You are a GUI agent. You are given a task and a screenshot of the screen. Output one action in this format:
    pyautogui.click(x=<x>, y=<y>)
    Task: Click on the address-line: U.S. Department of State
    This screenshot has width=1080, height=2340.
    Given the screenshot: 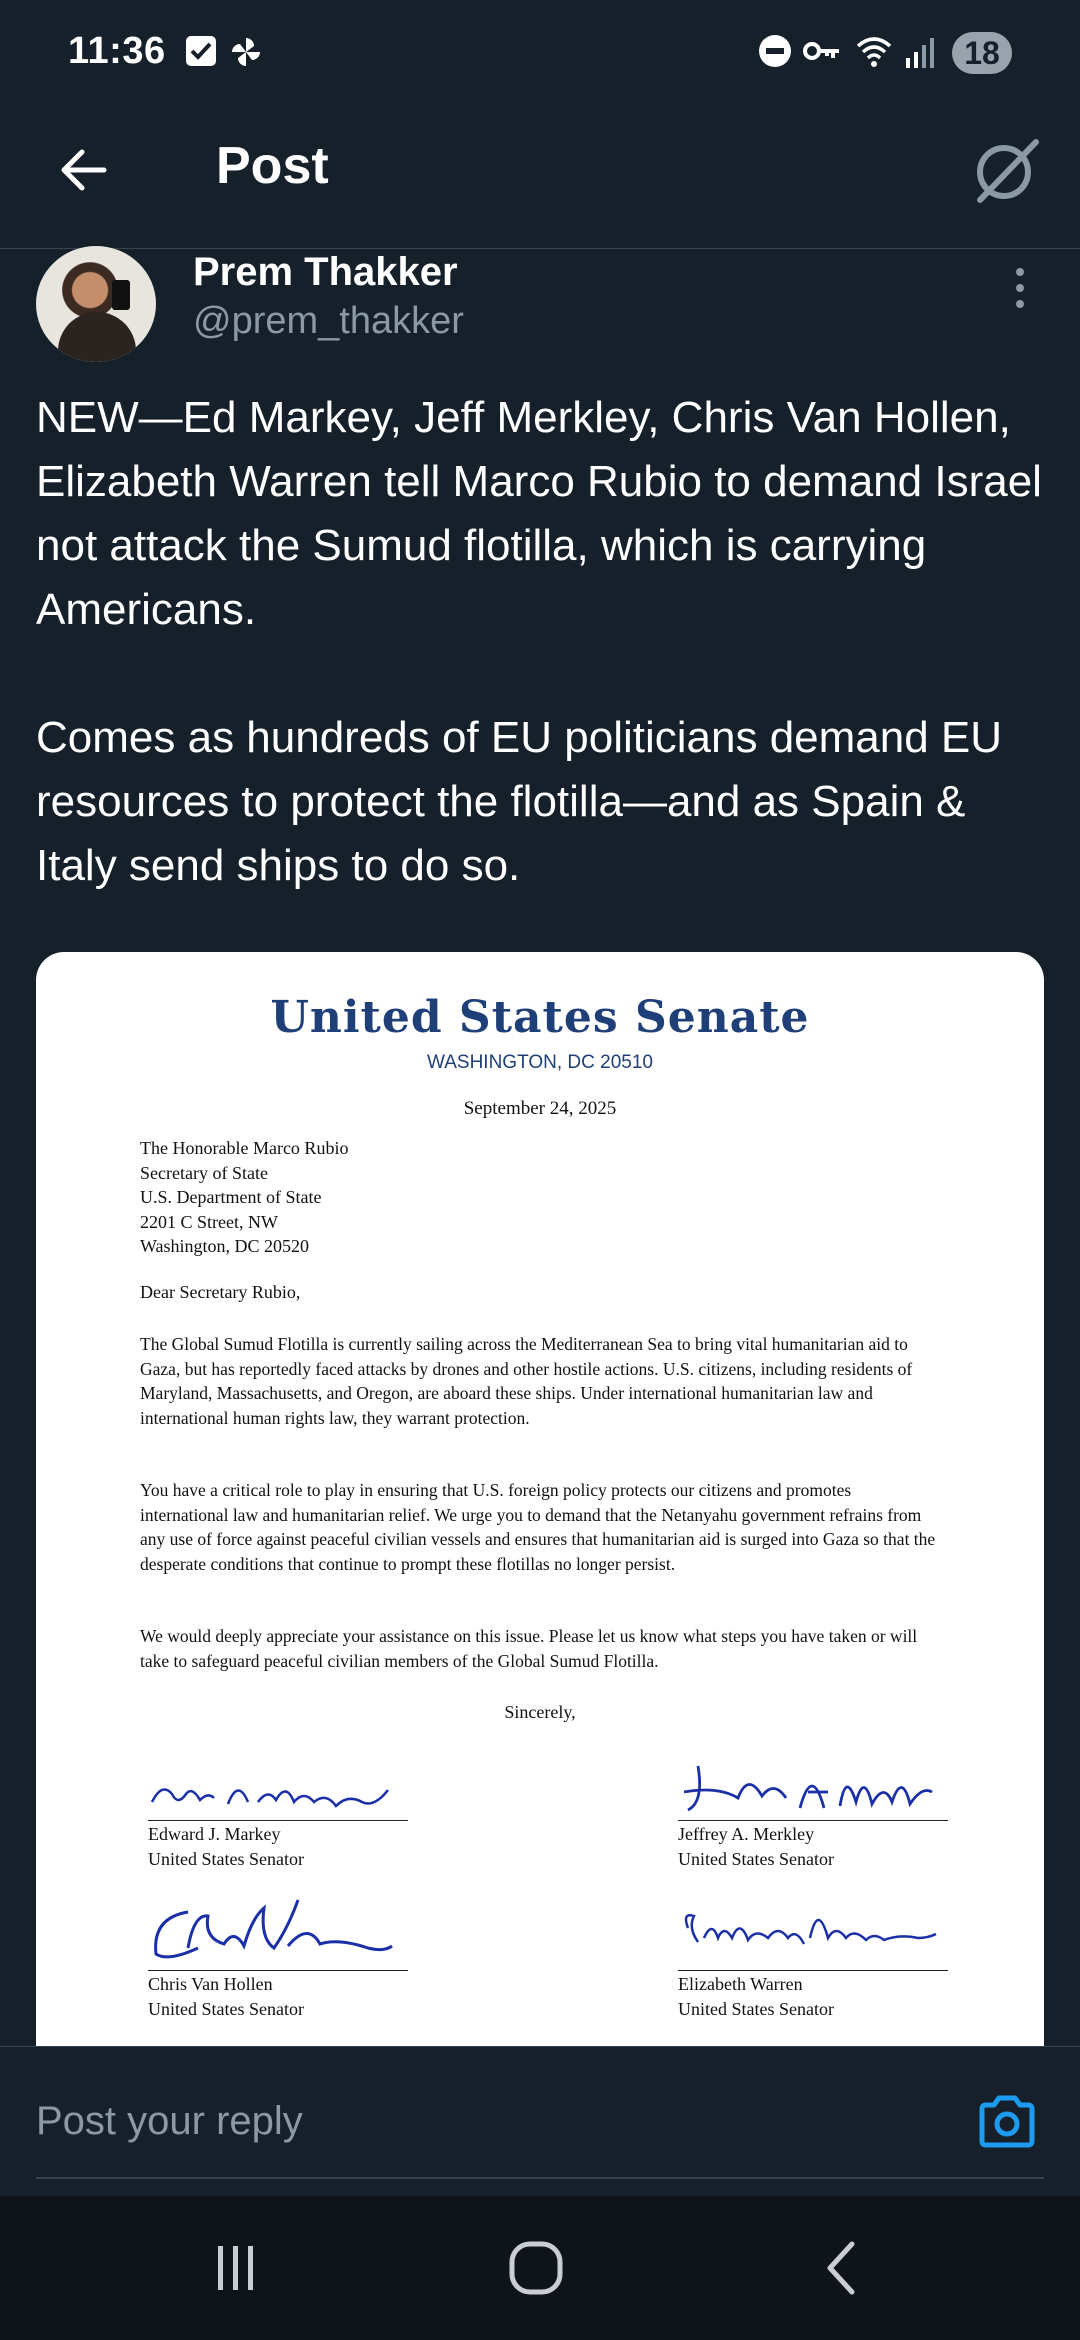 What is the action you would take?
    pyautogui.click(x=231, y=1197)
    